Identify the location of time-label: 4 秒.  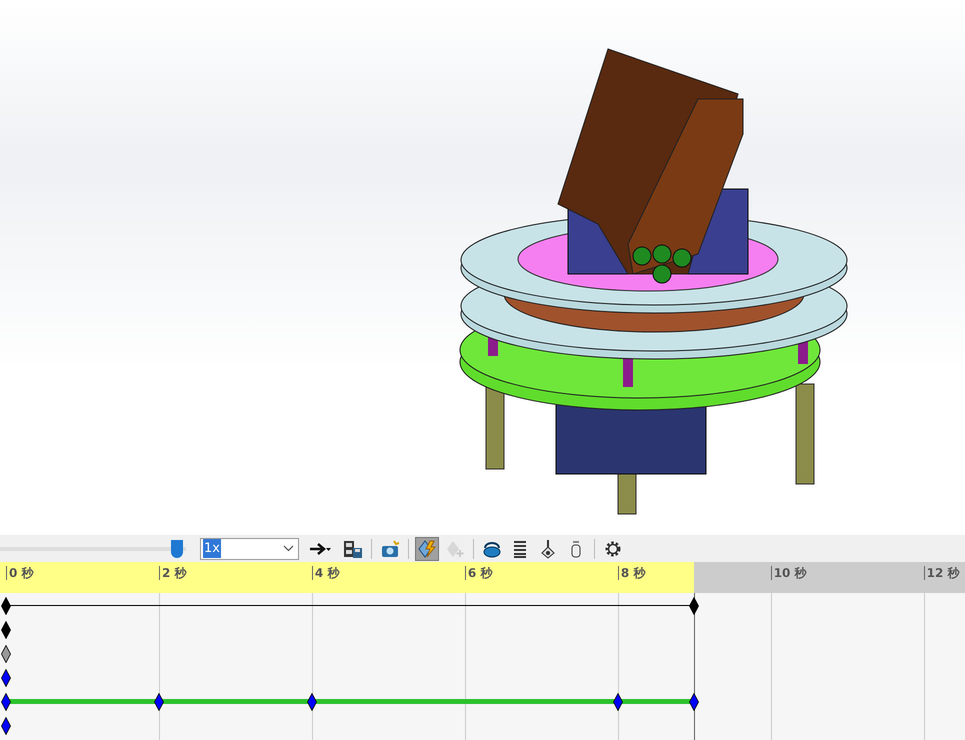
(326, 573).